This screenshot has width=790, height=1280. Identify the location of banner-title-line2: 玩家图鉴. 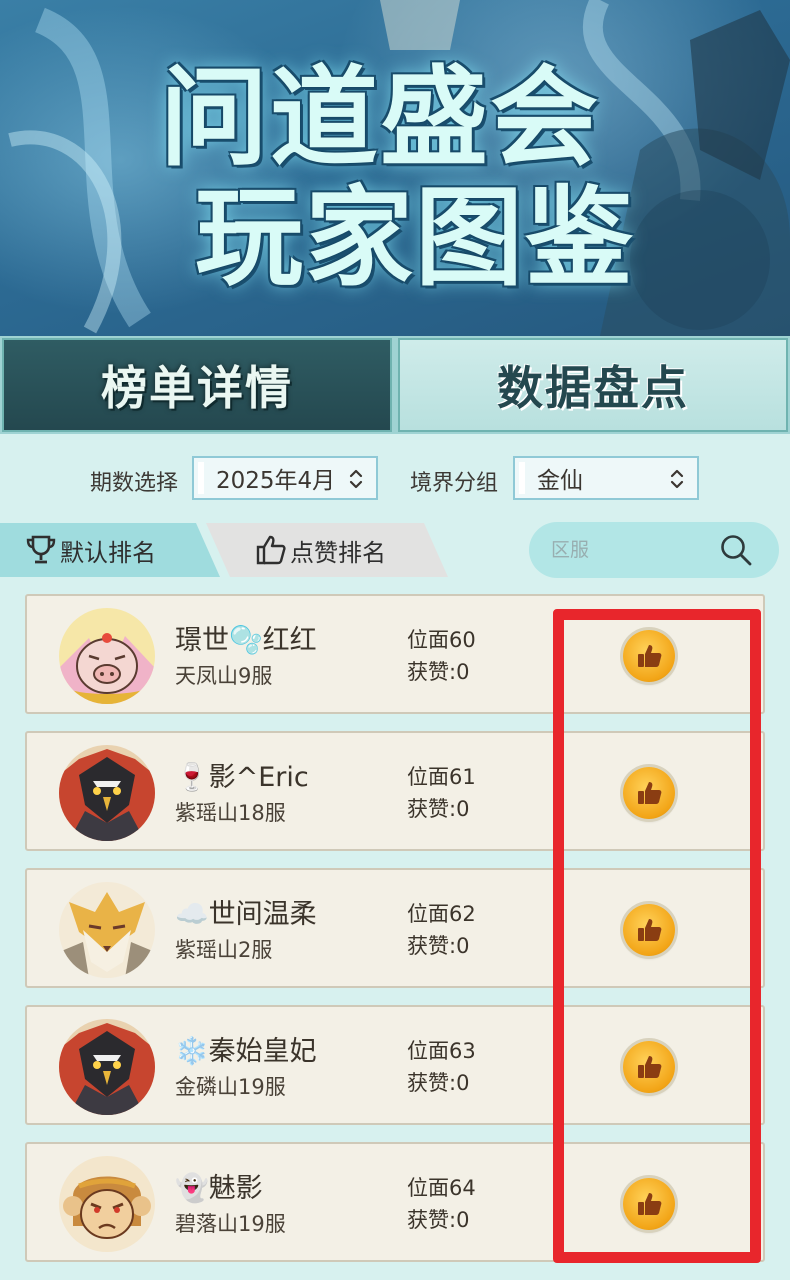
(414, 238).